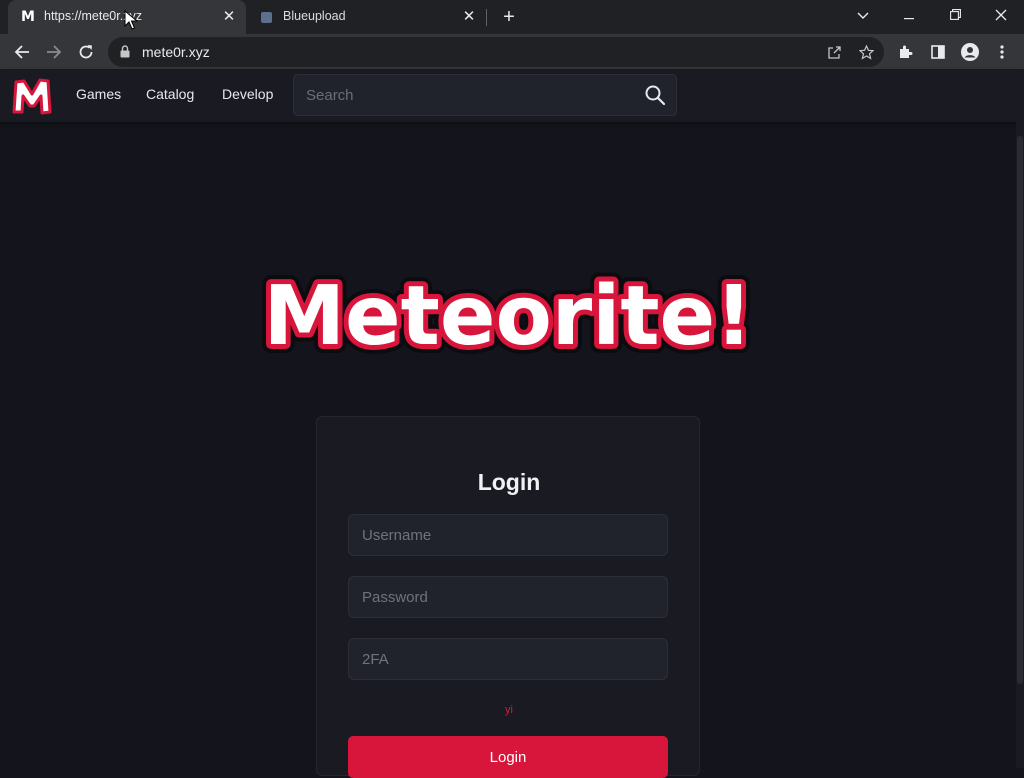 This screenshot has height=778, width=1024. I want to click on password-field, so click(508, 597).